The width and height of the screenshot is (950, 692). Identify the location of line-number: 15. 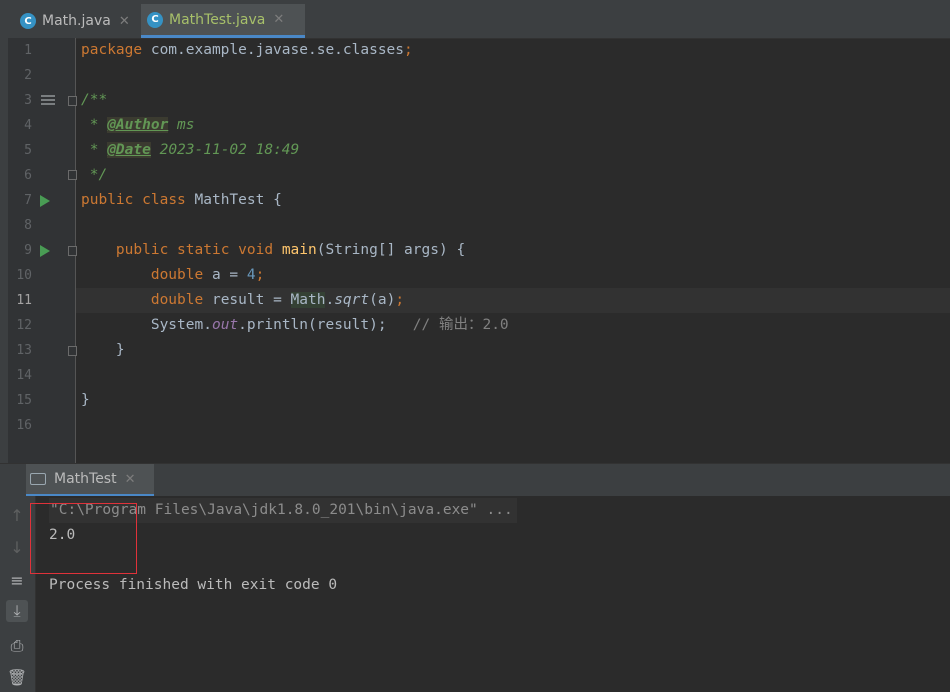
(24, 400).